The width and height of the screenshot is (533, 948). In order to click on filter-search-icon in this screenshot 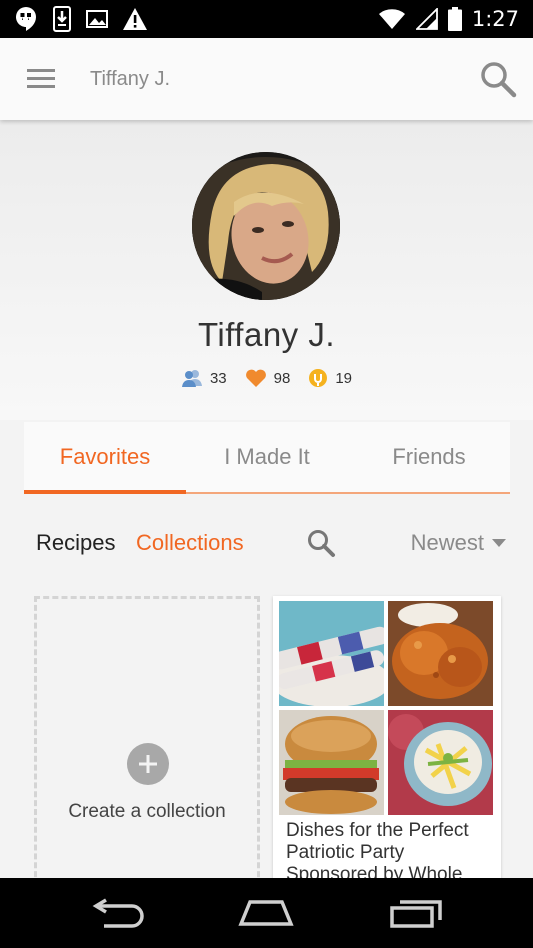, I will do `click(321, 543)`.